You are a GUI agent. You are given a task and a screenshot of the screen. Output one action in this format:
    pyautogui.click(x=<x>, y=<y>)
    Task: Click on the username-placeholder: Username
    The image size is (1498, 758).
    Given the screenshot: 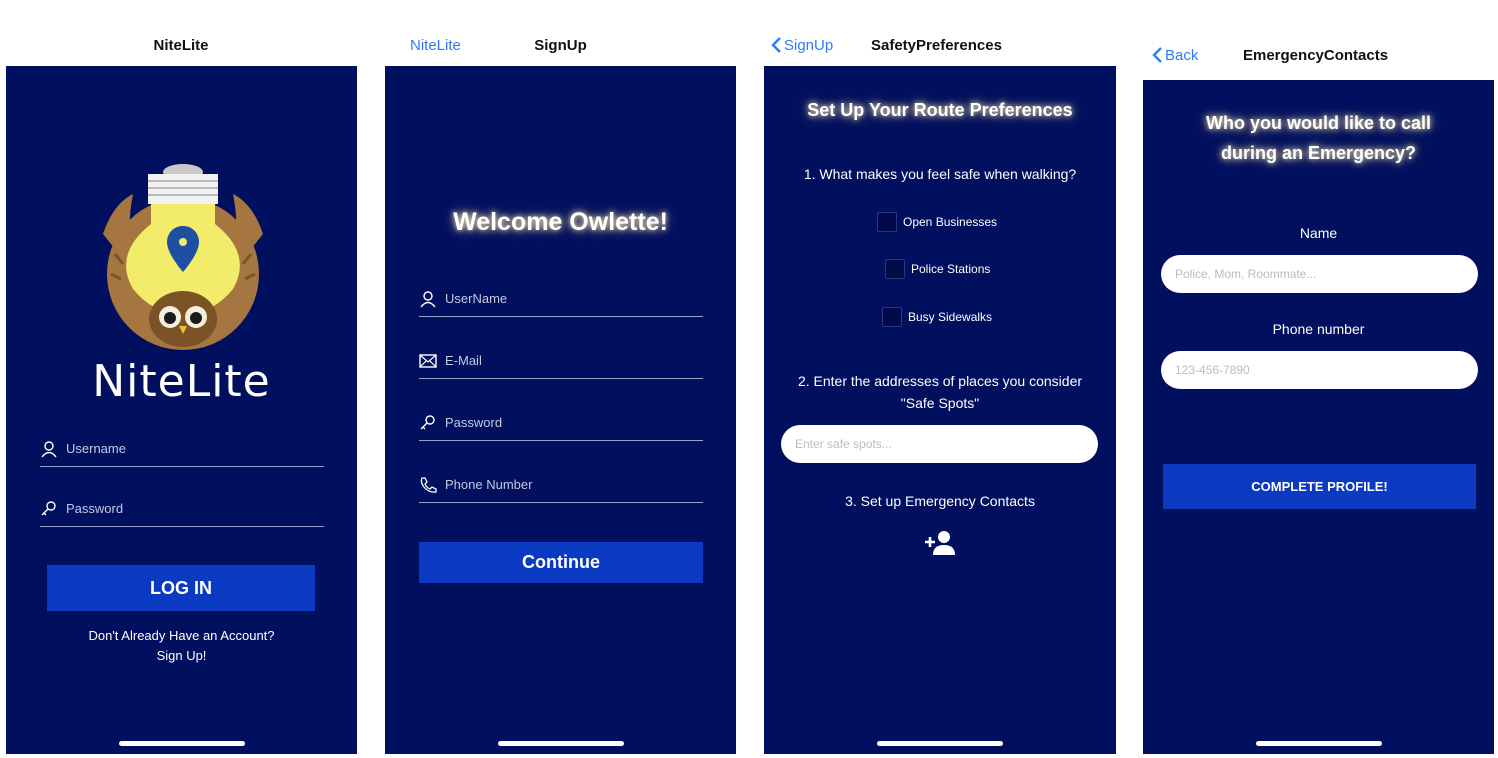 What is the action you would take?
    pyautogui.click(x=96, y=448)
    